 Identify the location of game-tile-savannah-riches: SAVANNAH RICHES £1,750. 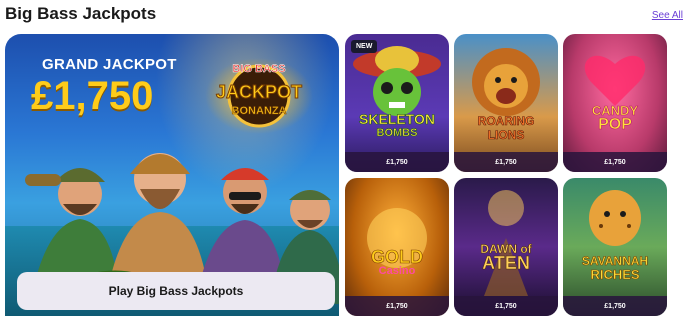
(615, 247).